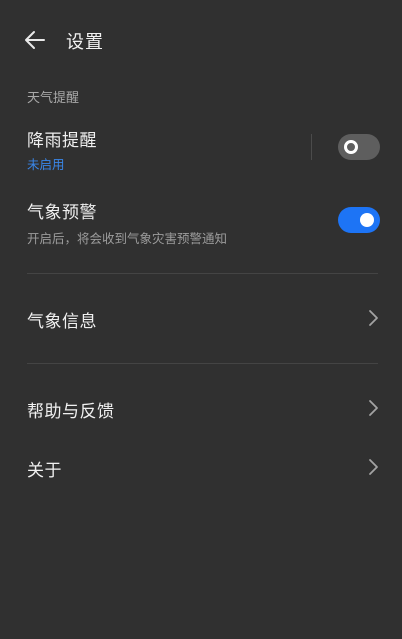 This screenshot has height=639, width=402. What do you see at coordinates (201, 40) in the screenshot?
I see `header-bar: 设置` at bounding box center [201, 40].